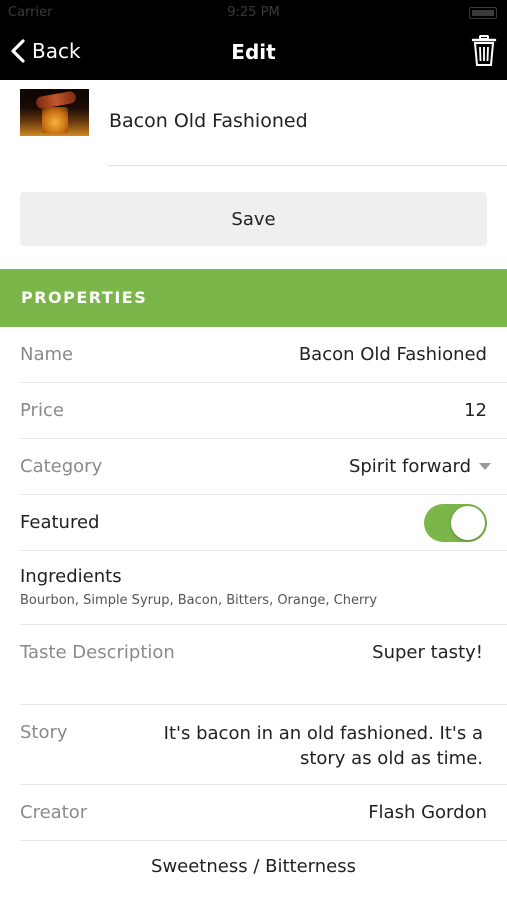 This screenshot has height=900, width=507. What do you see at coordinates (253, 665) in the screenshot?
I see `property-row-taste-description: Taste Description Super tasty!` at bounding box center [253, 665].